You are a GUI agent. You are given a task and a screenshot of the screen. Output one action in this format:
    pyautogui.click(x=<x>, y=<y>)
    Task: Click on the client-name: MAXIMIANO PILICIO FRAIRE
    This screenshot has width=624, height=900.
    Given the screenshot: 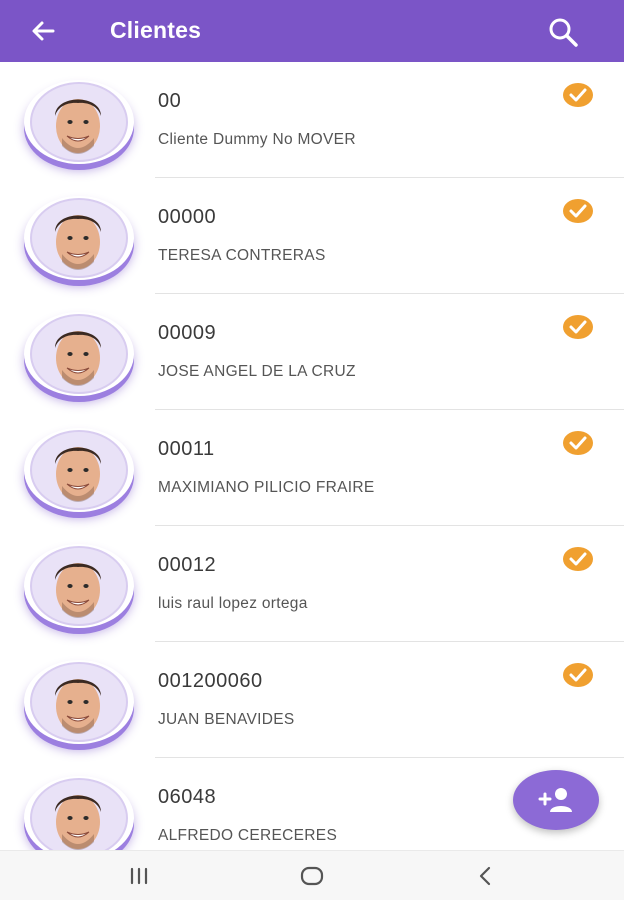 What is the action you would take?
    pyautogui.click(x=266, y=487)
    